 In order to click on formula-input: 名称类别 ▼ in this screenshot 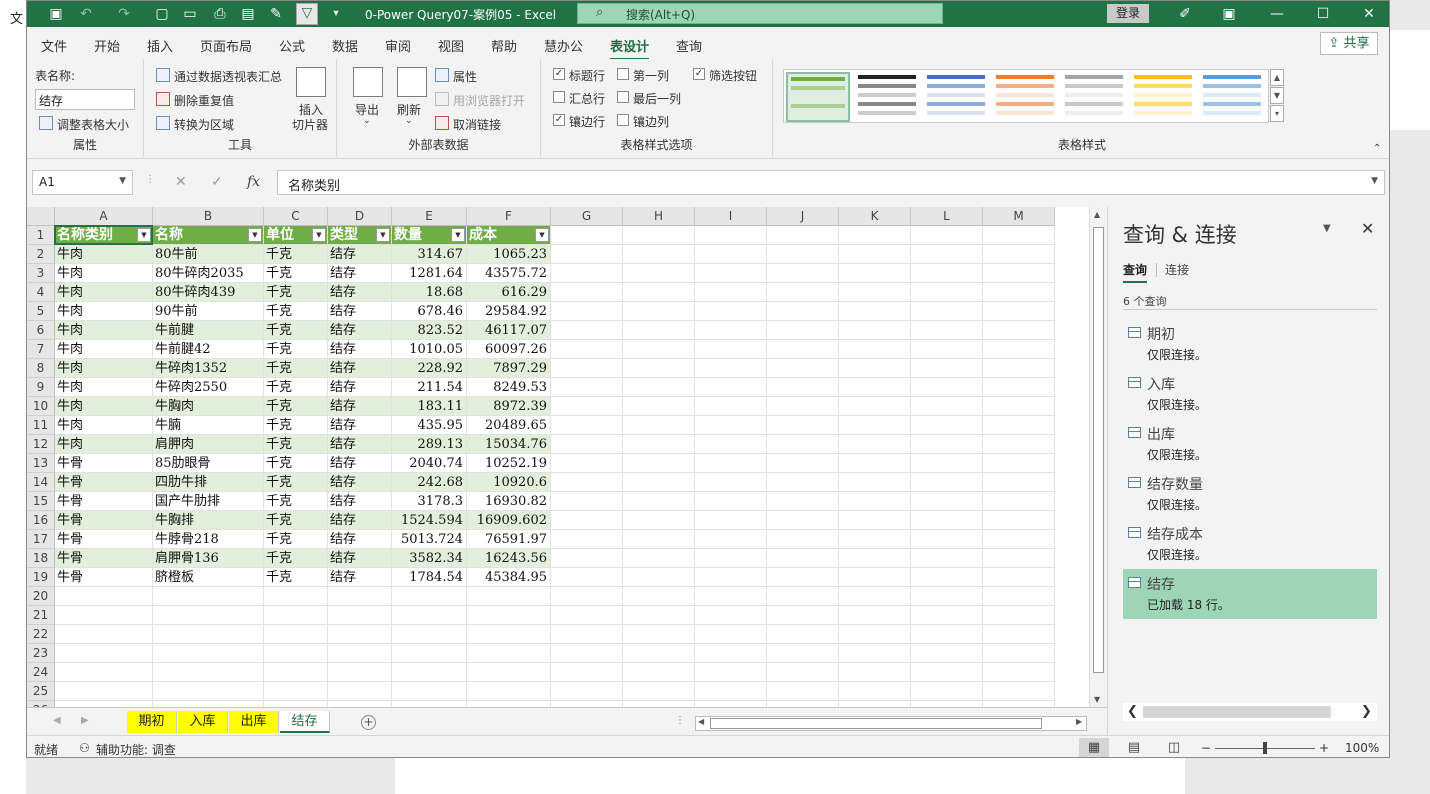, I will do `click(831, 182)`.